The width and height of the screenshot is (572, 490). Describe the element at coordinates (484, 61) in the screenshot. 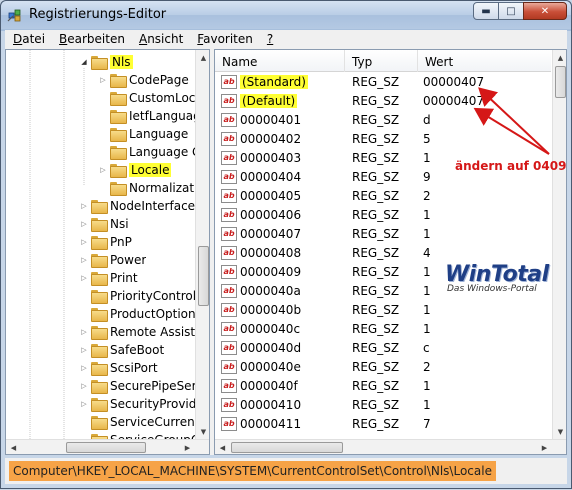

I see `column-header-value: Wert` at that location.